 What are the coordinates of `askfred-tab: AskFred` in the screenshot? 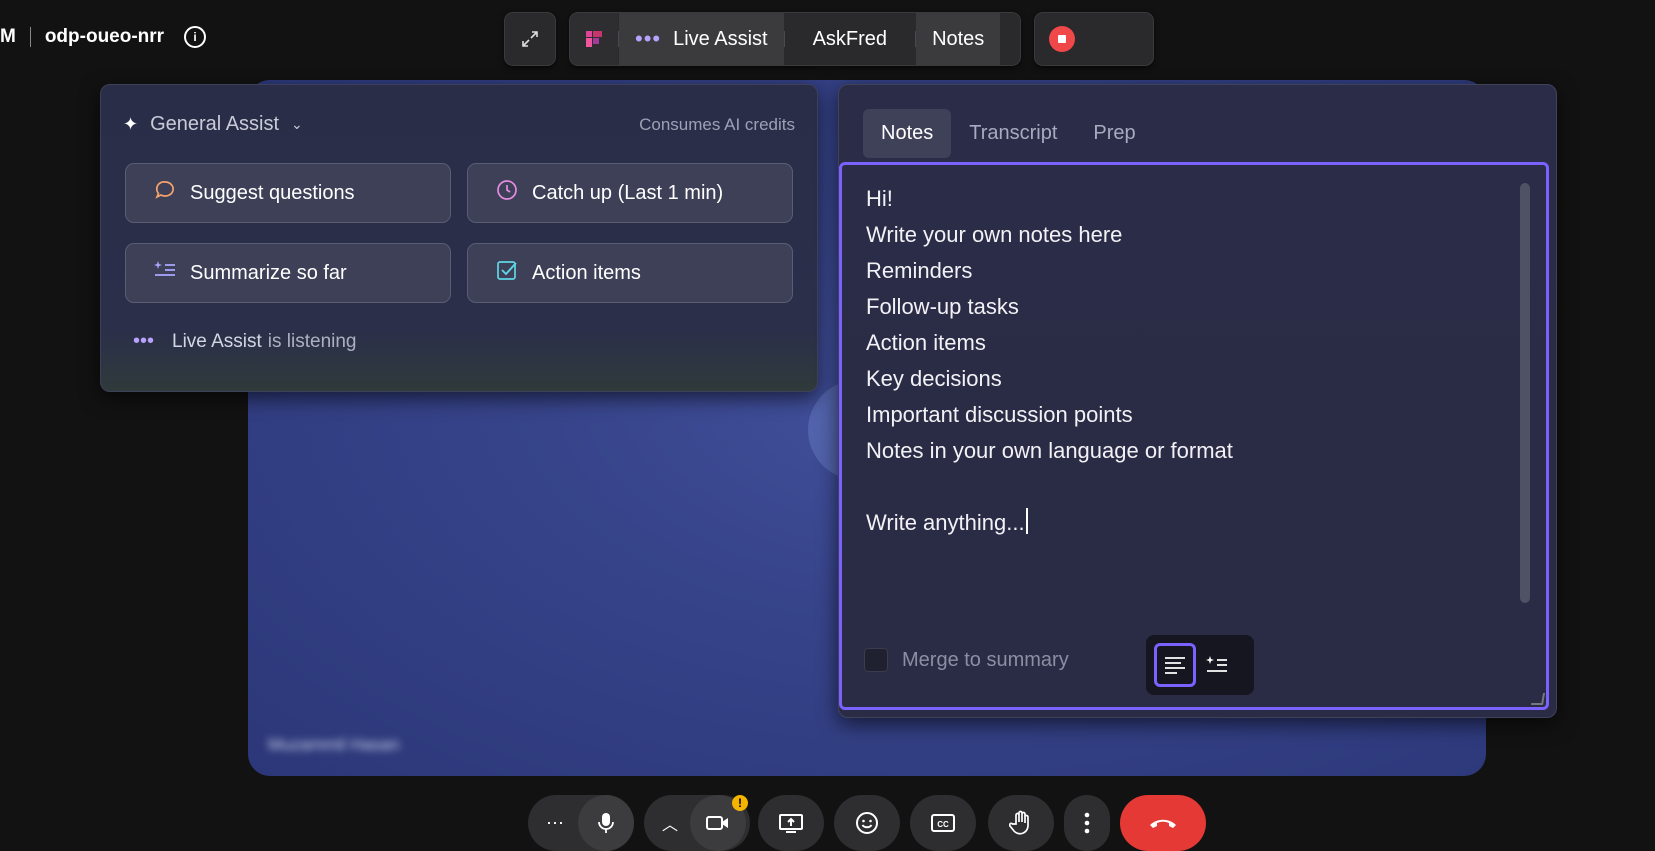 It's located at (850, 39).